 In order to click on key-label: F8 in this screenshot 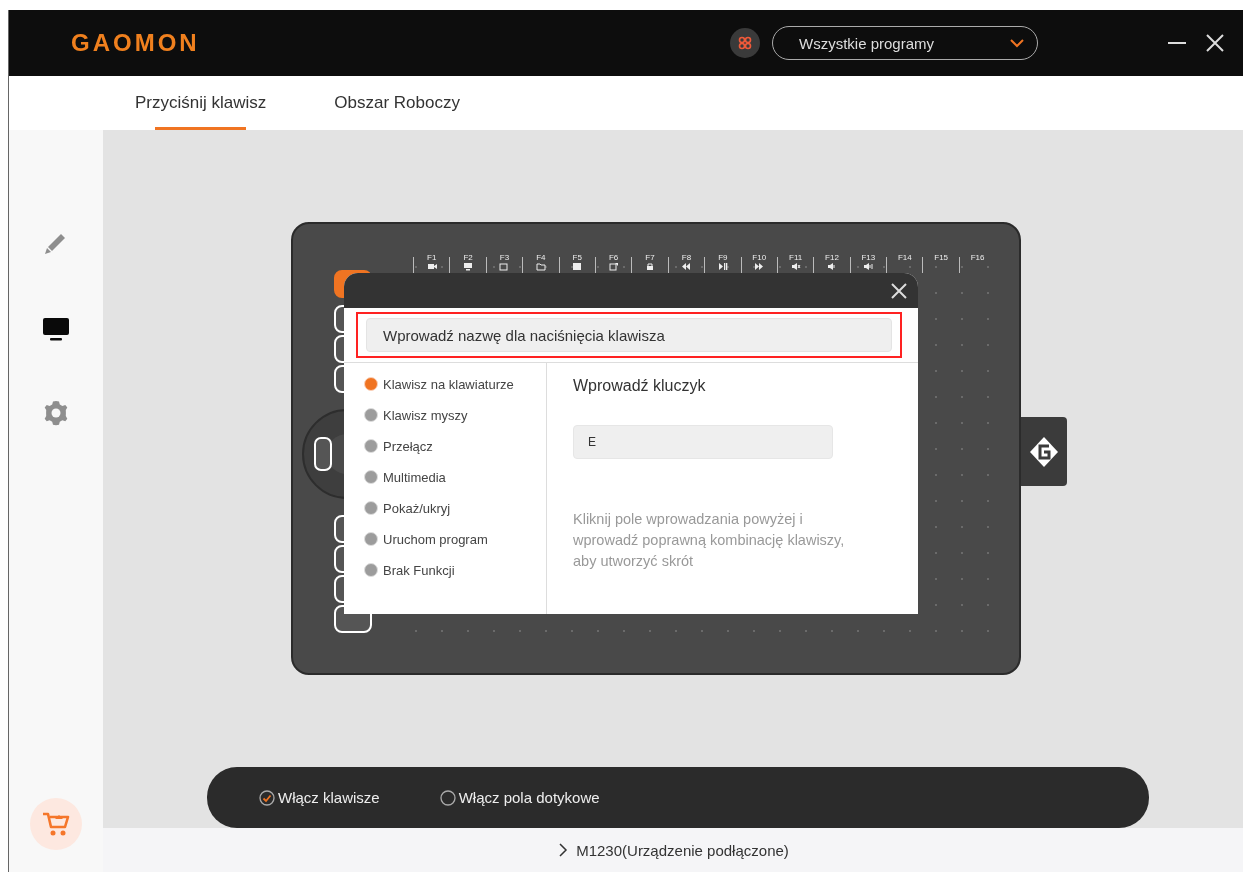, I will do `click(686, 257)`.